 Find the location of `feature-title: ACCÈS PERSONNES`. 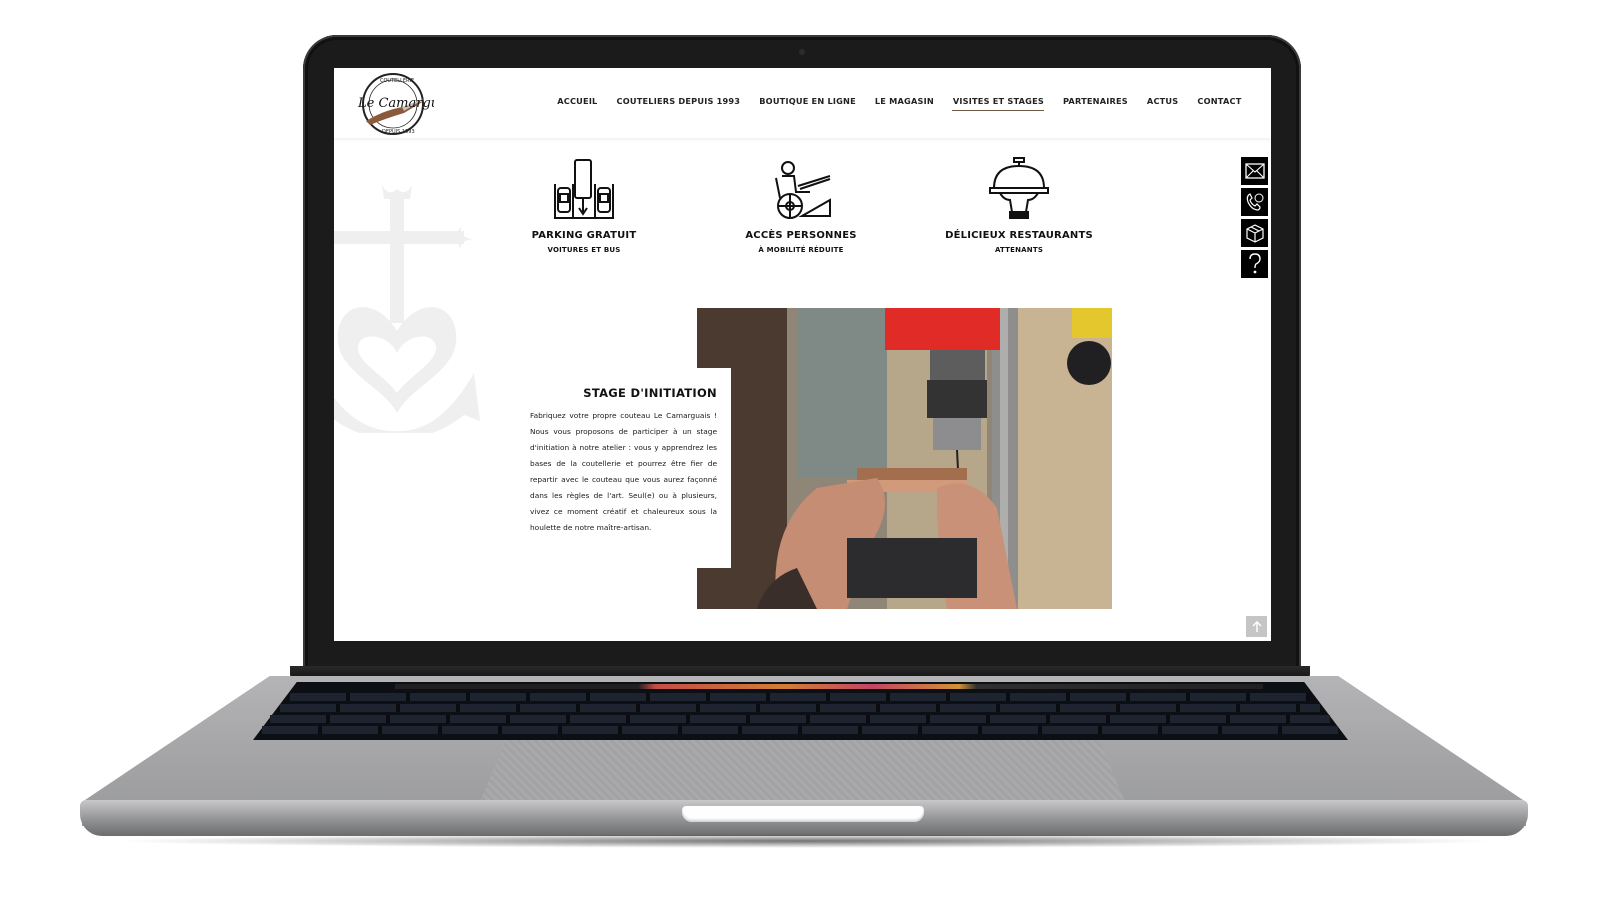

feature-title: ACCÈS PERSONNES is located at coordinates (801, 235).